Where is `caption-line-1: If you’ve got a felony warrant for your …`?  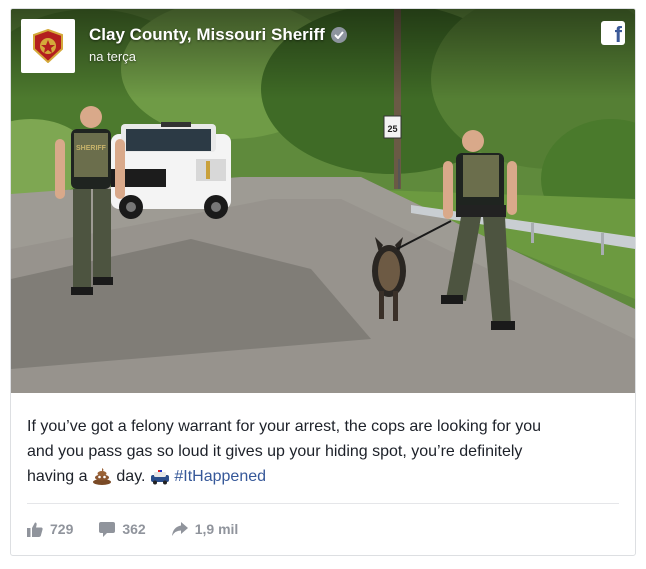 caption-line-1: If you’ve got a felony warrant for your … is located at coordinates (284, 426).